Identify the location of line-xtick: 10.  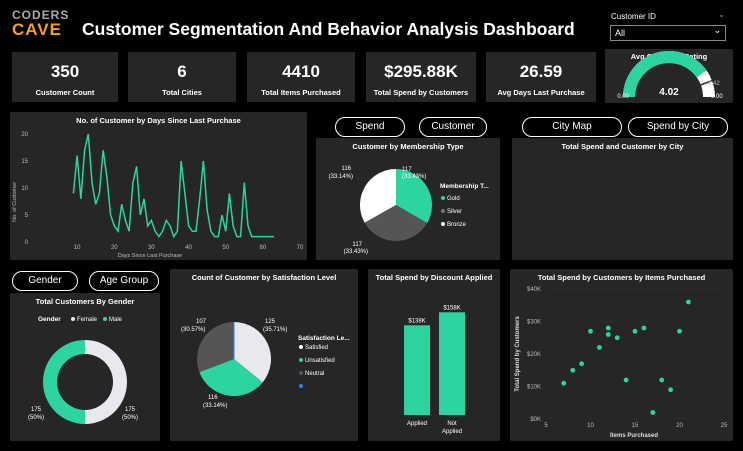
(77, 248).